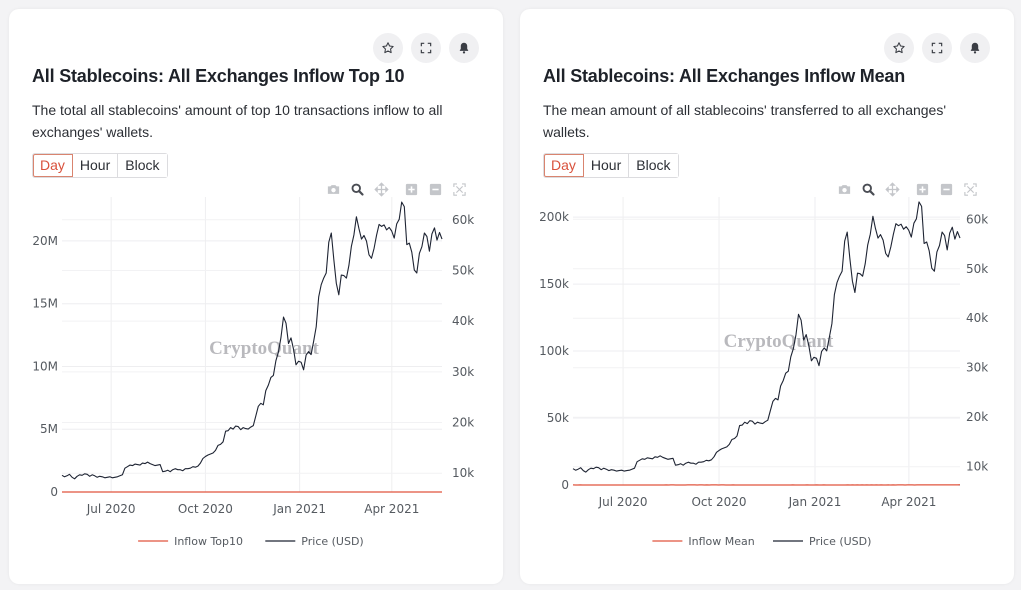  Describe the element at coordinates (251, 541) in the screenshot. I see `legend: Inflow Top10 Price (USD)` at that location.